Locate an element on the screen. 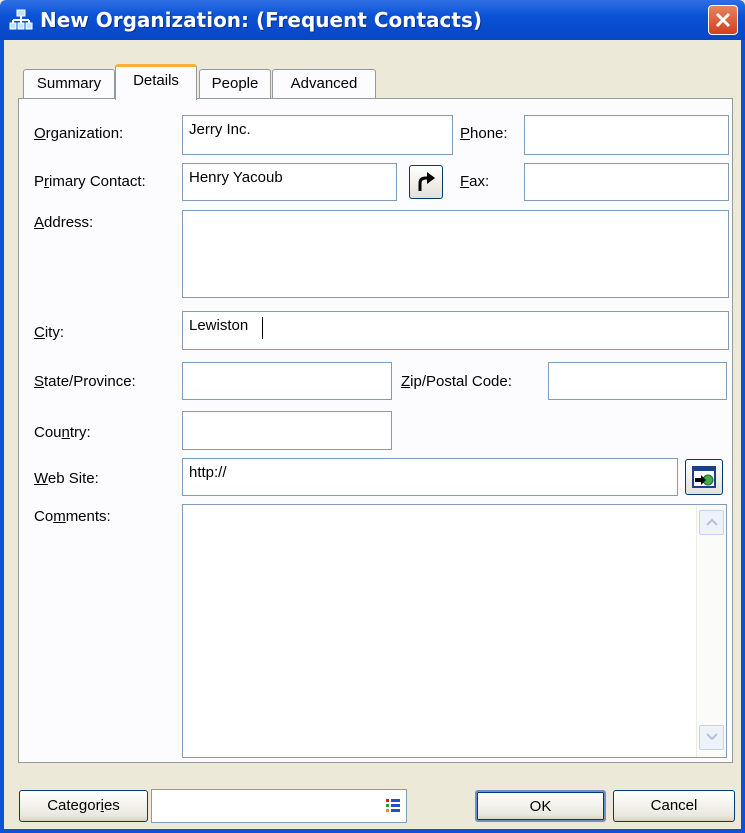 The width and height of the screenshot is (745, 833). scroll-up-button is located at coordinates (711, 522).